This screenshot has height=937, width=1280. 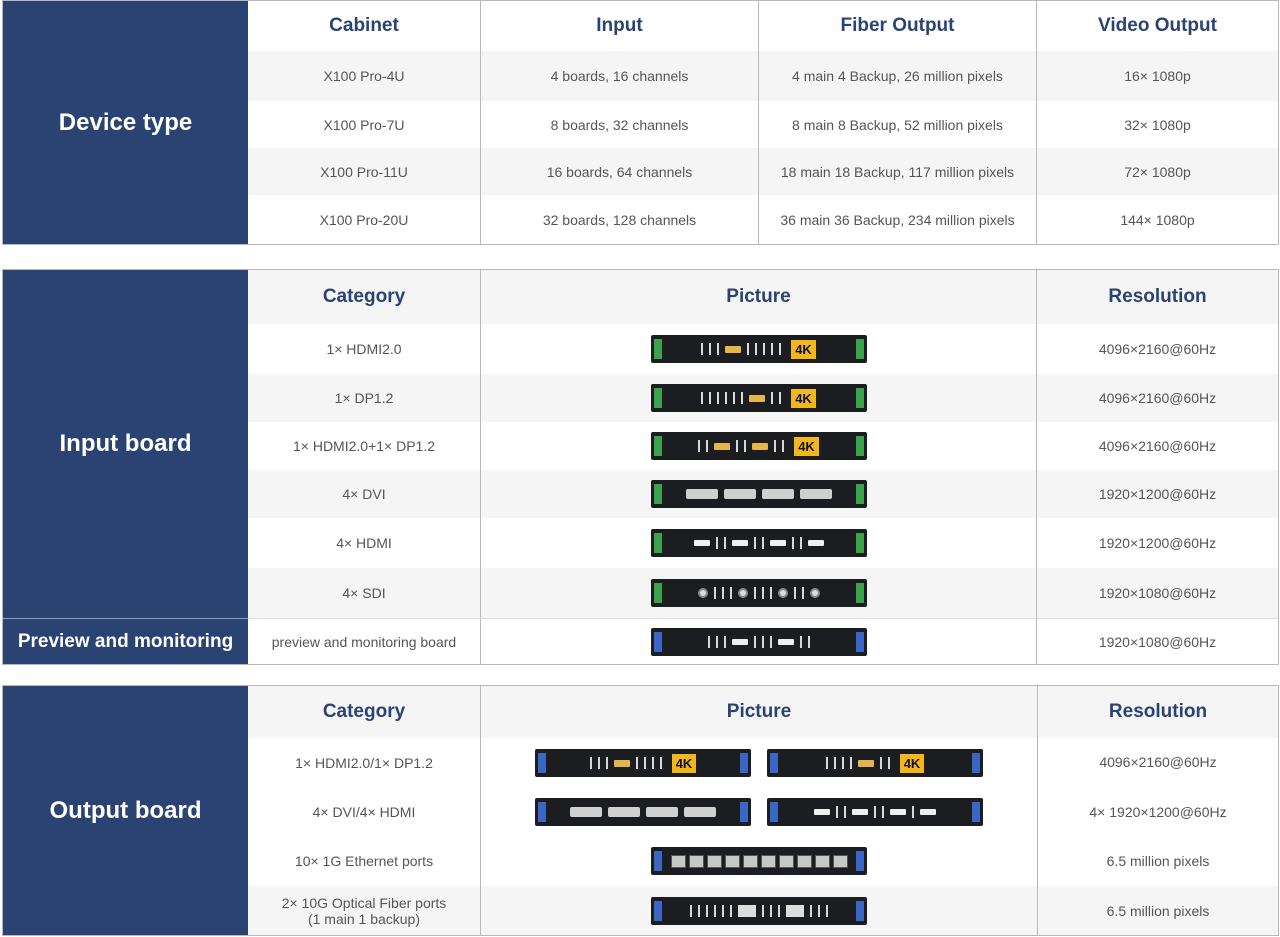 I want to click on table-row: 10× 1G Ethernet ports 6.5 million pixels, so click(x=763, y=861).